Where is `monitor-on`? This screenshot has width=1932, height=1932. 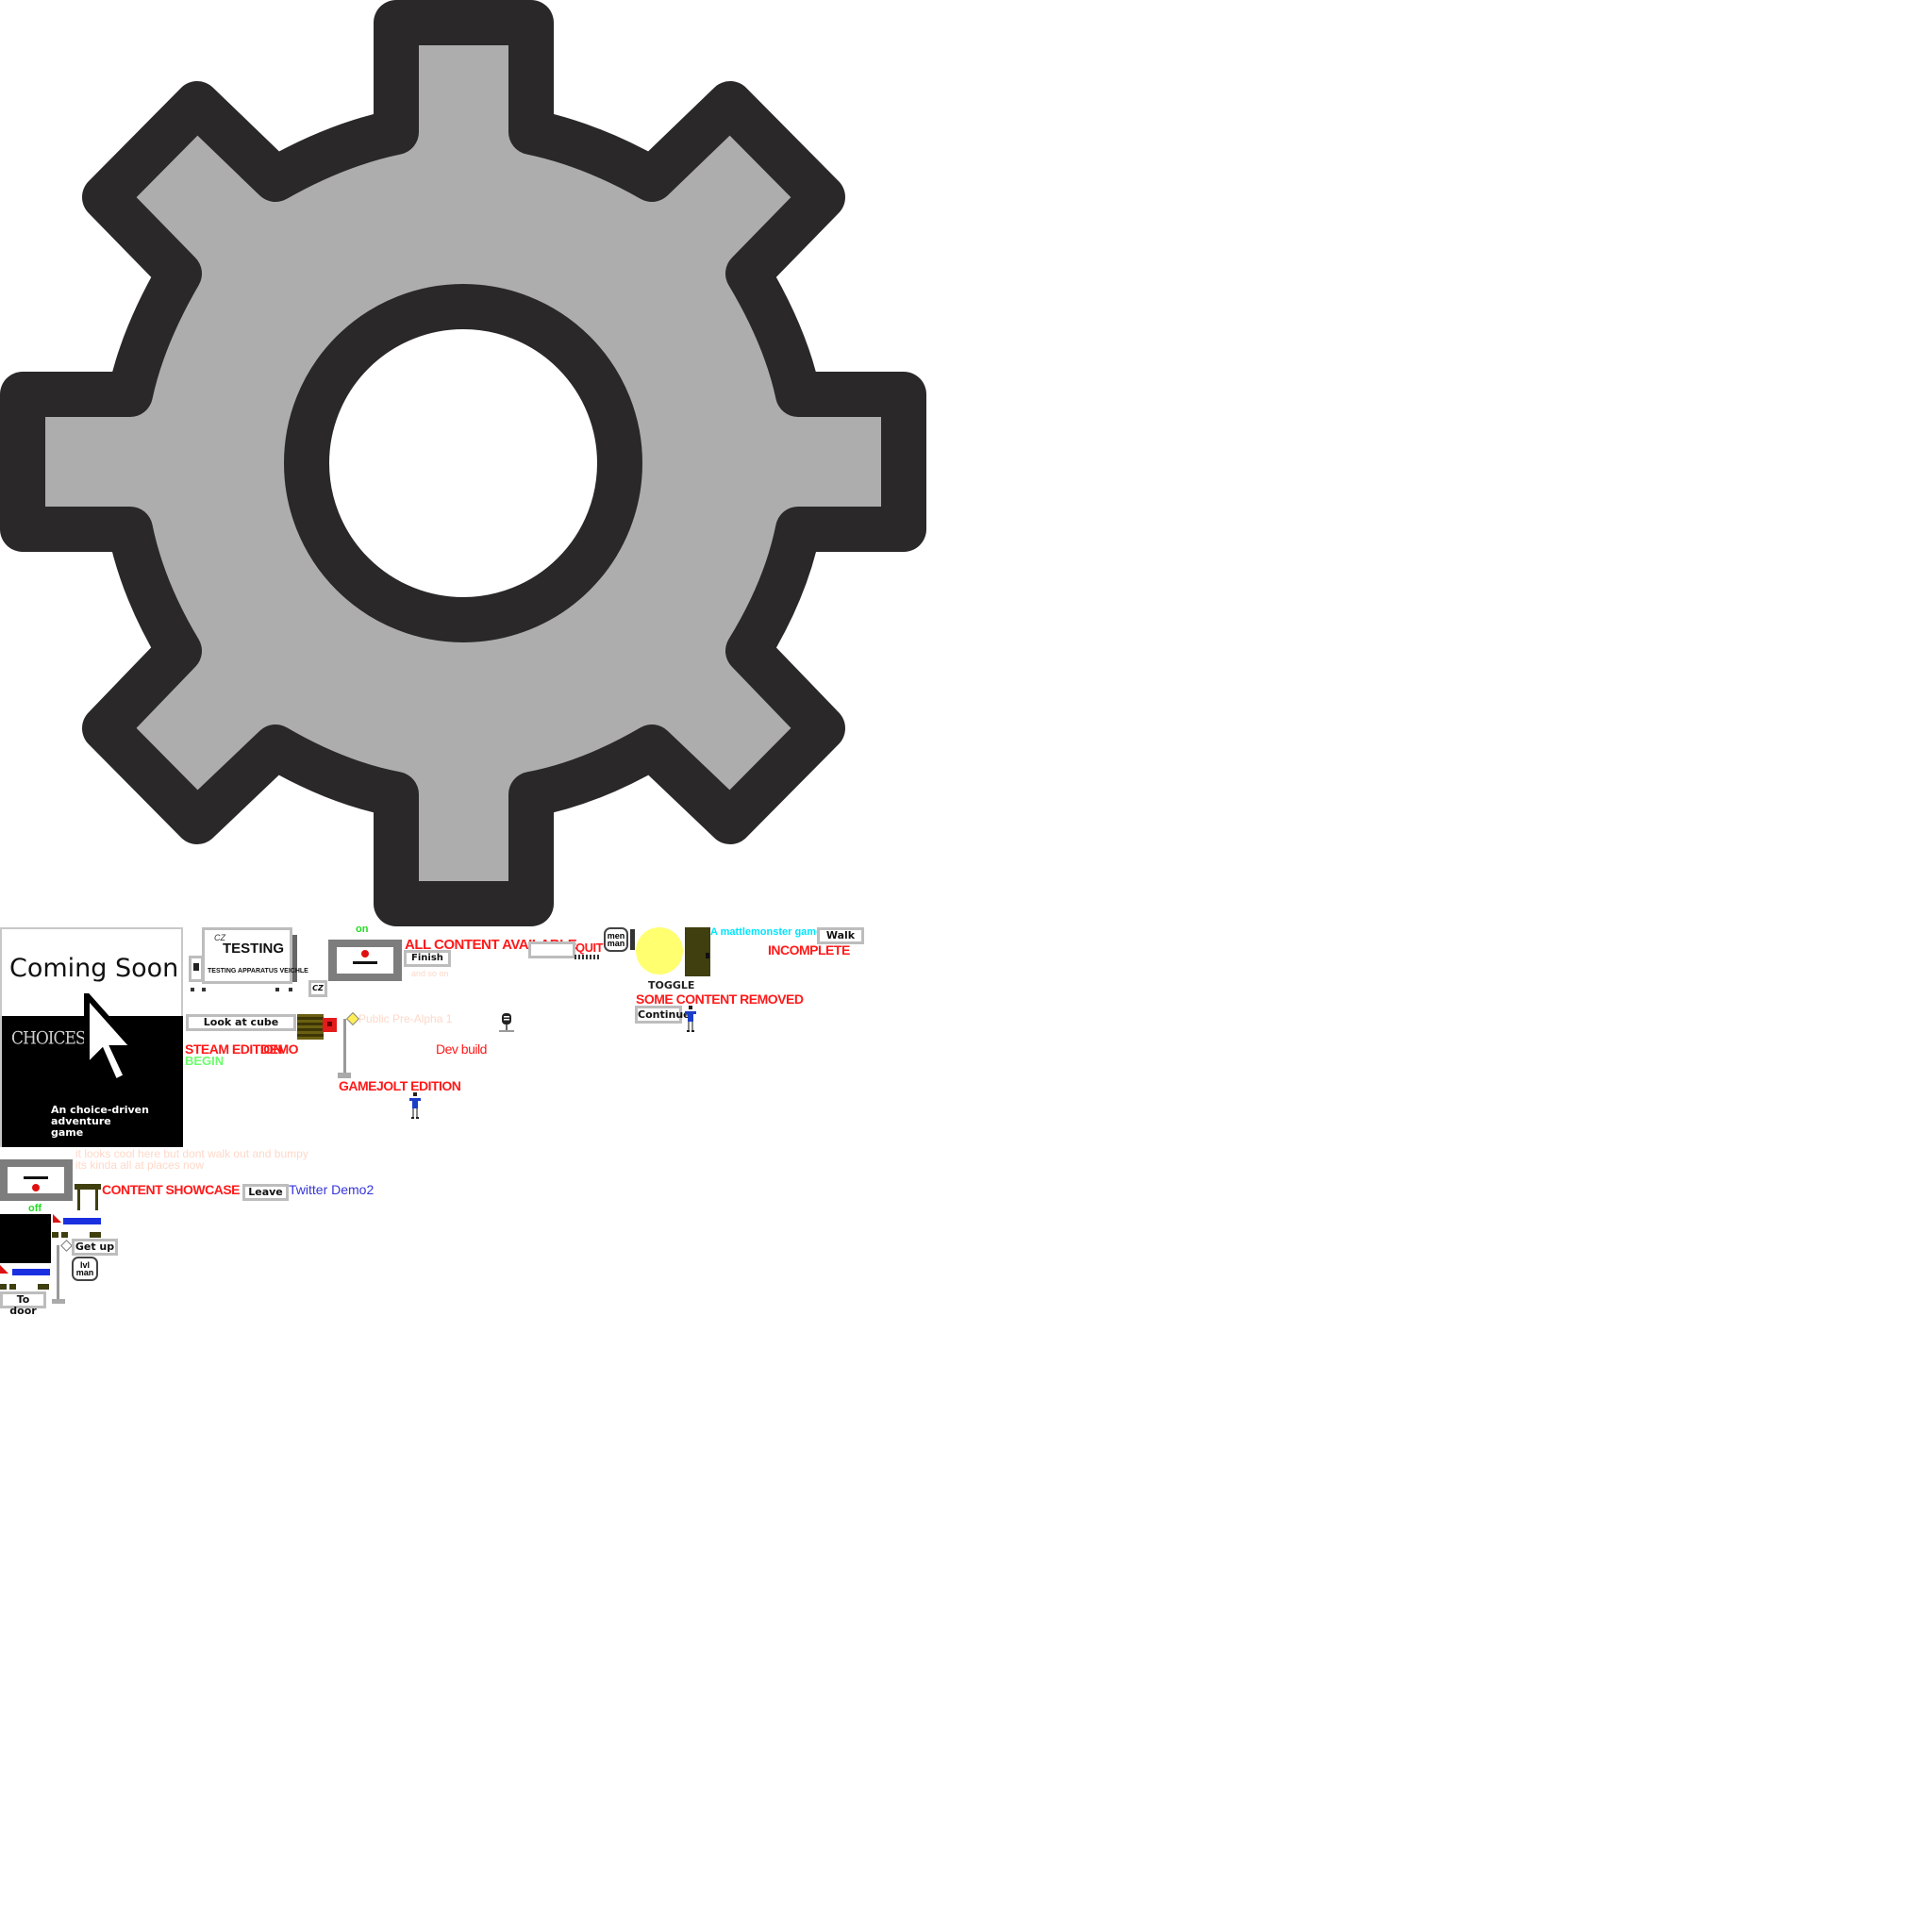 monitor-on is located at coordinates (365, 960).